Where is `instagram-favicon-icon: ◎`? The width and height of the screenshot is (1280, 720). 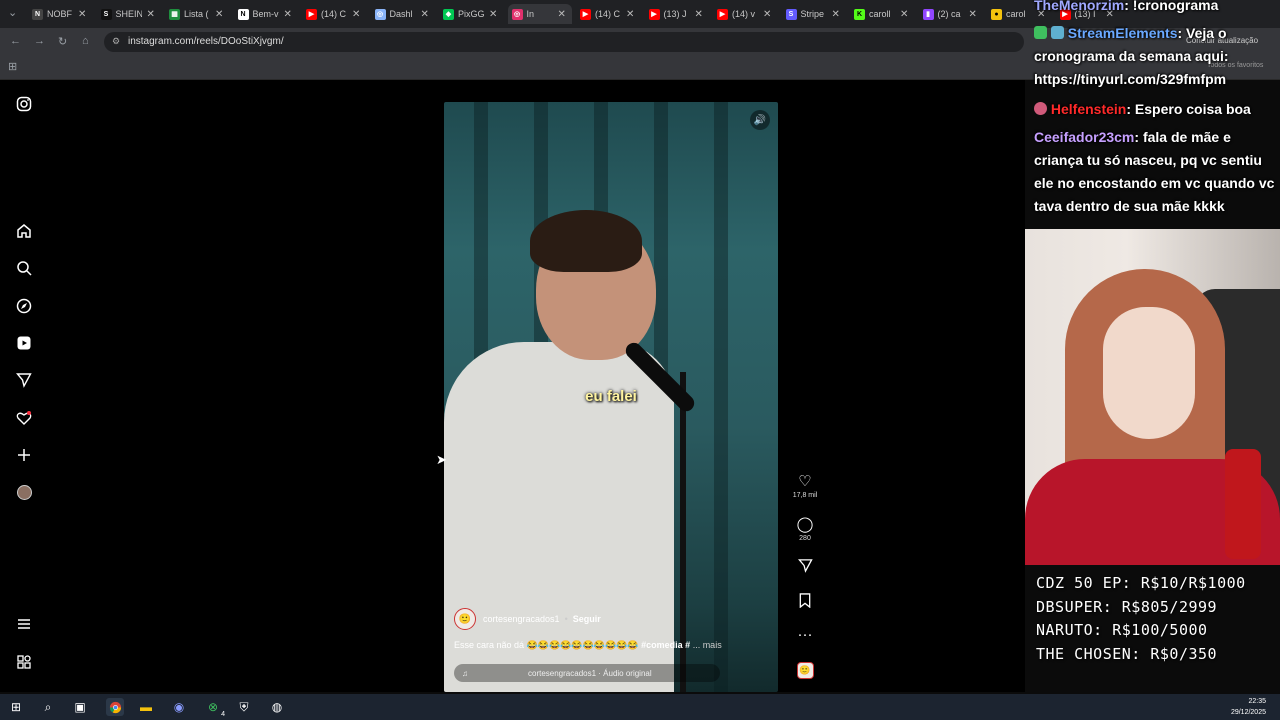
instagram-favicon-icon: ◎ is located at coordinates (517, 14).